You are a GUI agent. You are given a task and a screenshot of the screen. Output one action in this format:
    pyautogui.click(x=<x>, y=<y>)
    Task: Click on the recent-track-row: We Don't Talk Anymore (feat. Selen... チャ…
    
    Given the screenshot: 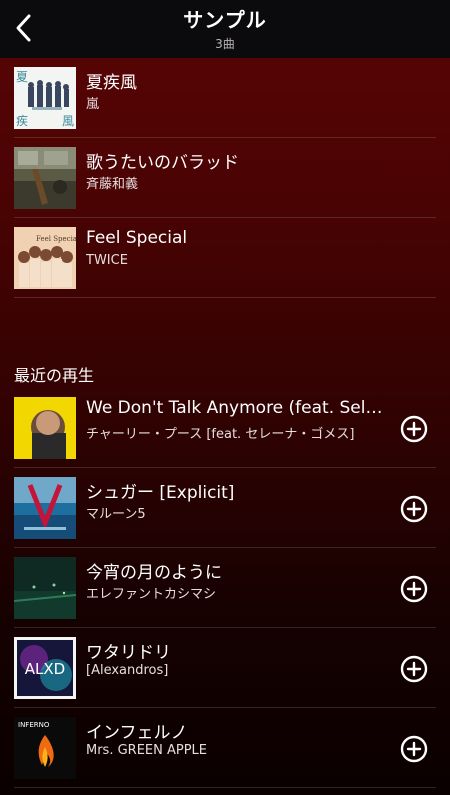 What is the action you would take?
    pyautogui.click(x=225, y=428)
    